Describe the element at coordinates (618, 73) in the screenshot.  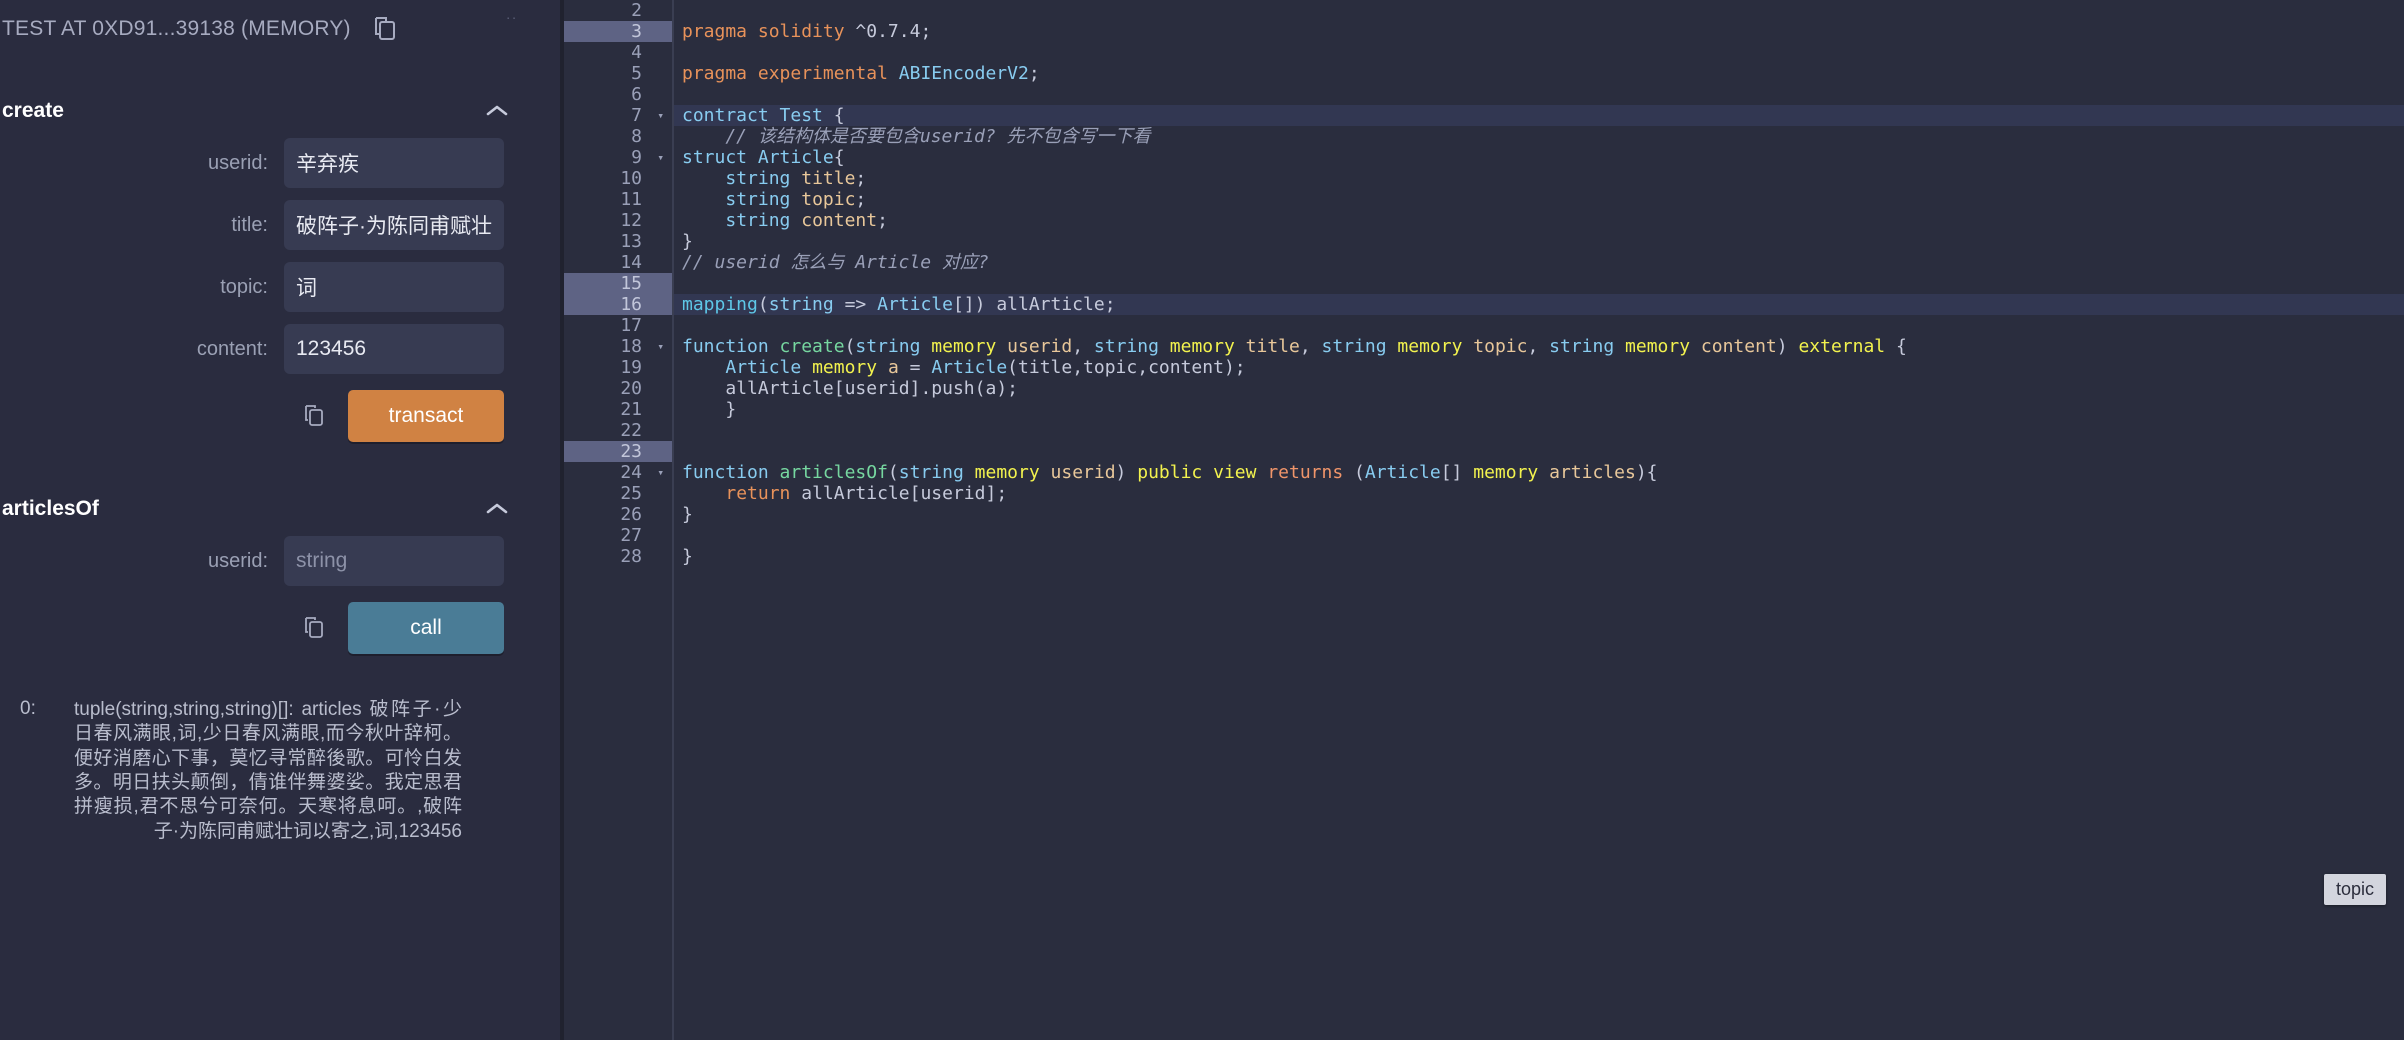
I see `line-number: 5` at that location.